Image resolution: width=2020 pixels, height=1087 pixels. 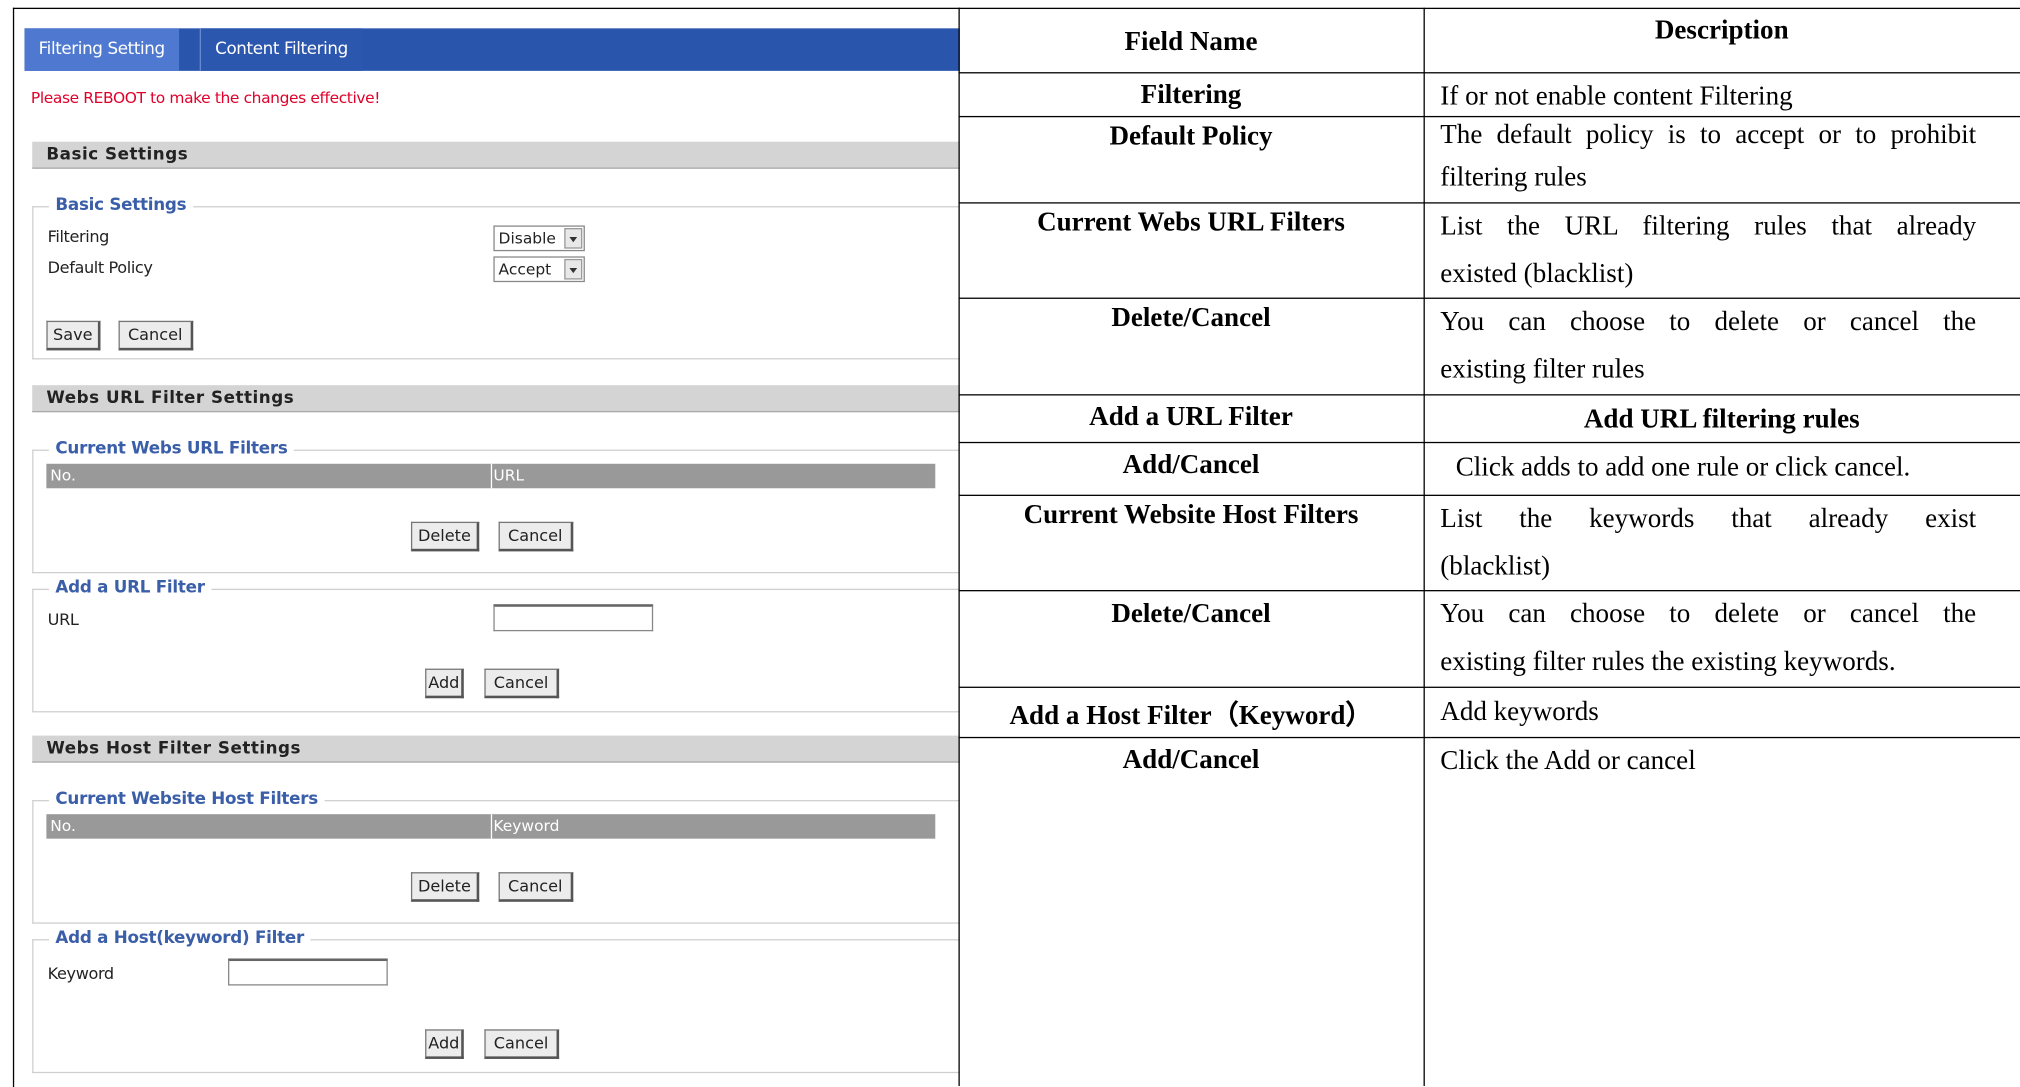 What do you see at coordinates (179, 938) in the screenshot?
I see `add-host-filter-legend: Add a Host(keyword) Filter` at bounding box center [179, 938].